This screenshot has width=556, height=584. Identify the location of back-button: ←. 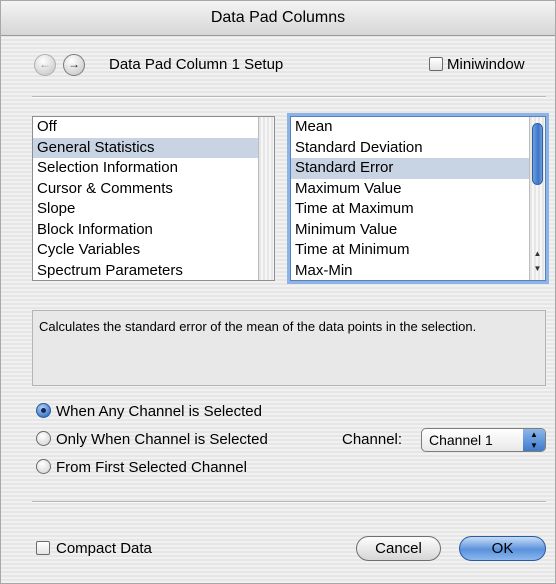
(45, 65).